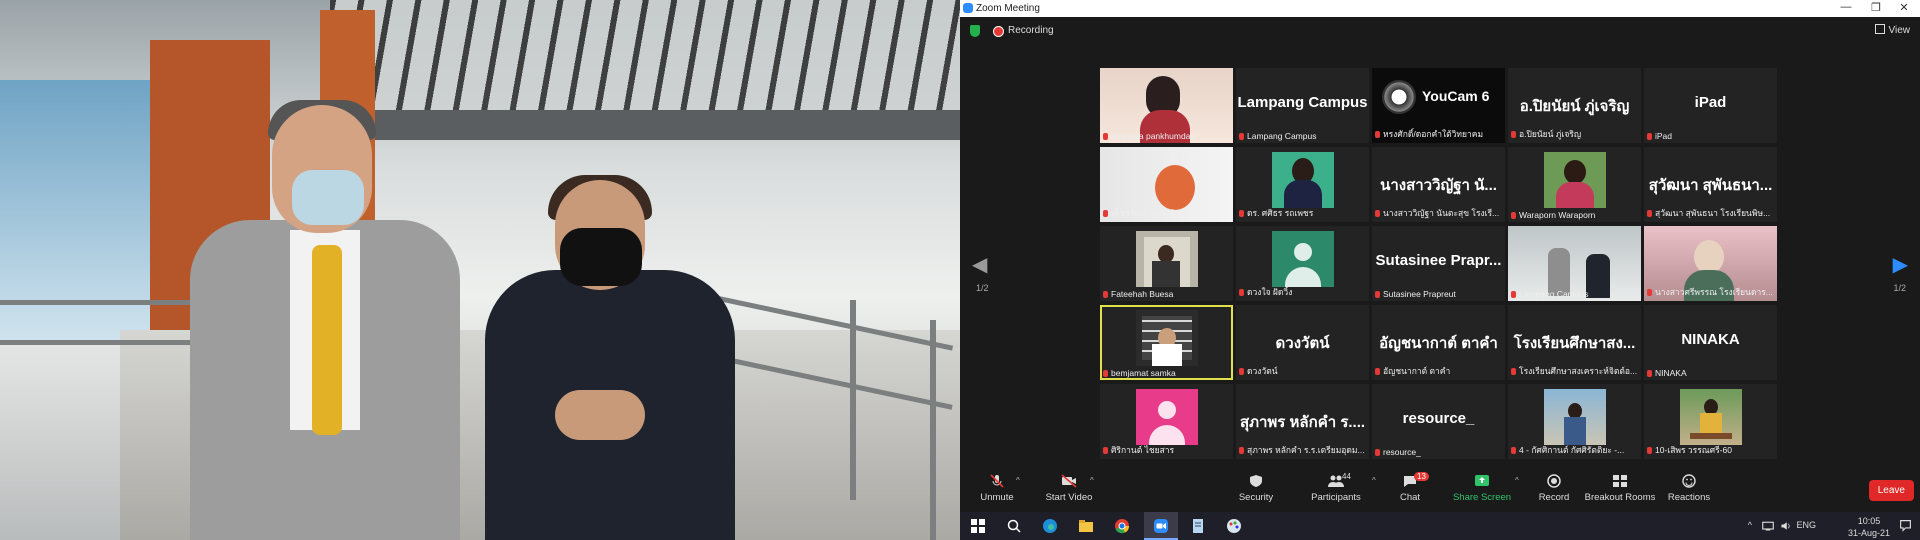 Image resolution: width=1920 pixels, height=540 pixels. I want to click on share-options-chevron-icon: ^, so click(1517, 480).